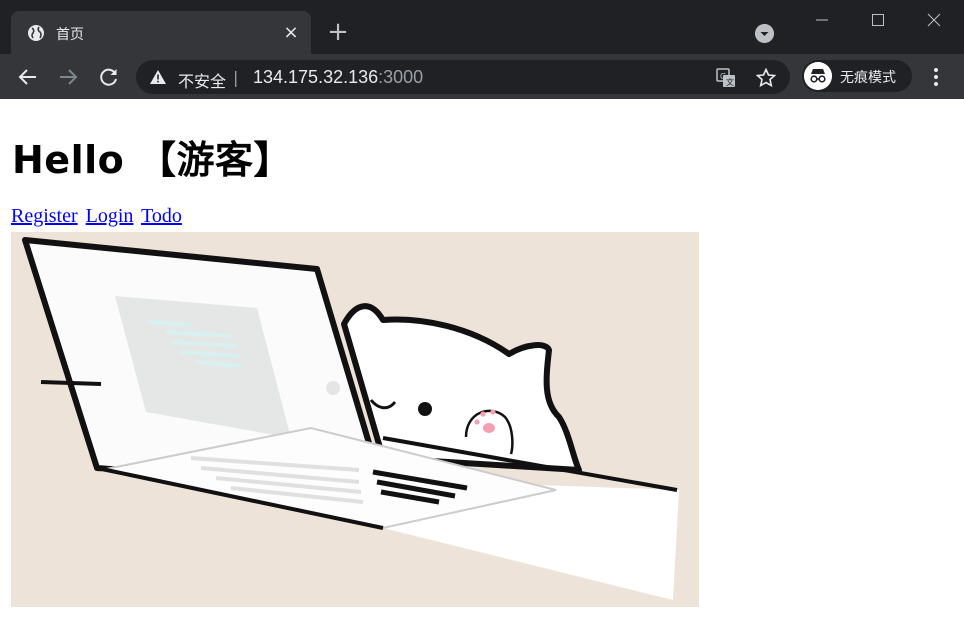 This screenshot has height=622, width=964. I want to click on svg-text: 文, so click(730, 82).